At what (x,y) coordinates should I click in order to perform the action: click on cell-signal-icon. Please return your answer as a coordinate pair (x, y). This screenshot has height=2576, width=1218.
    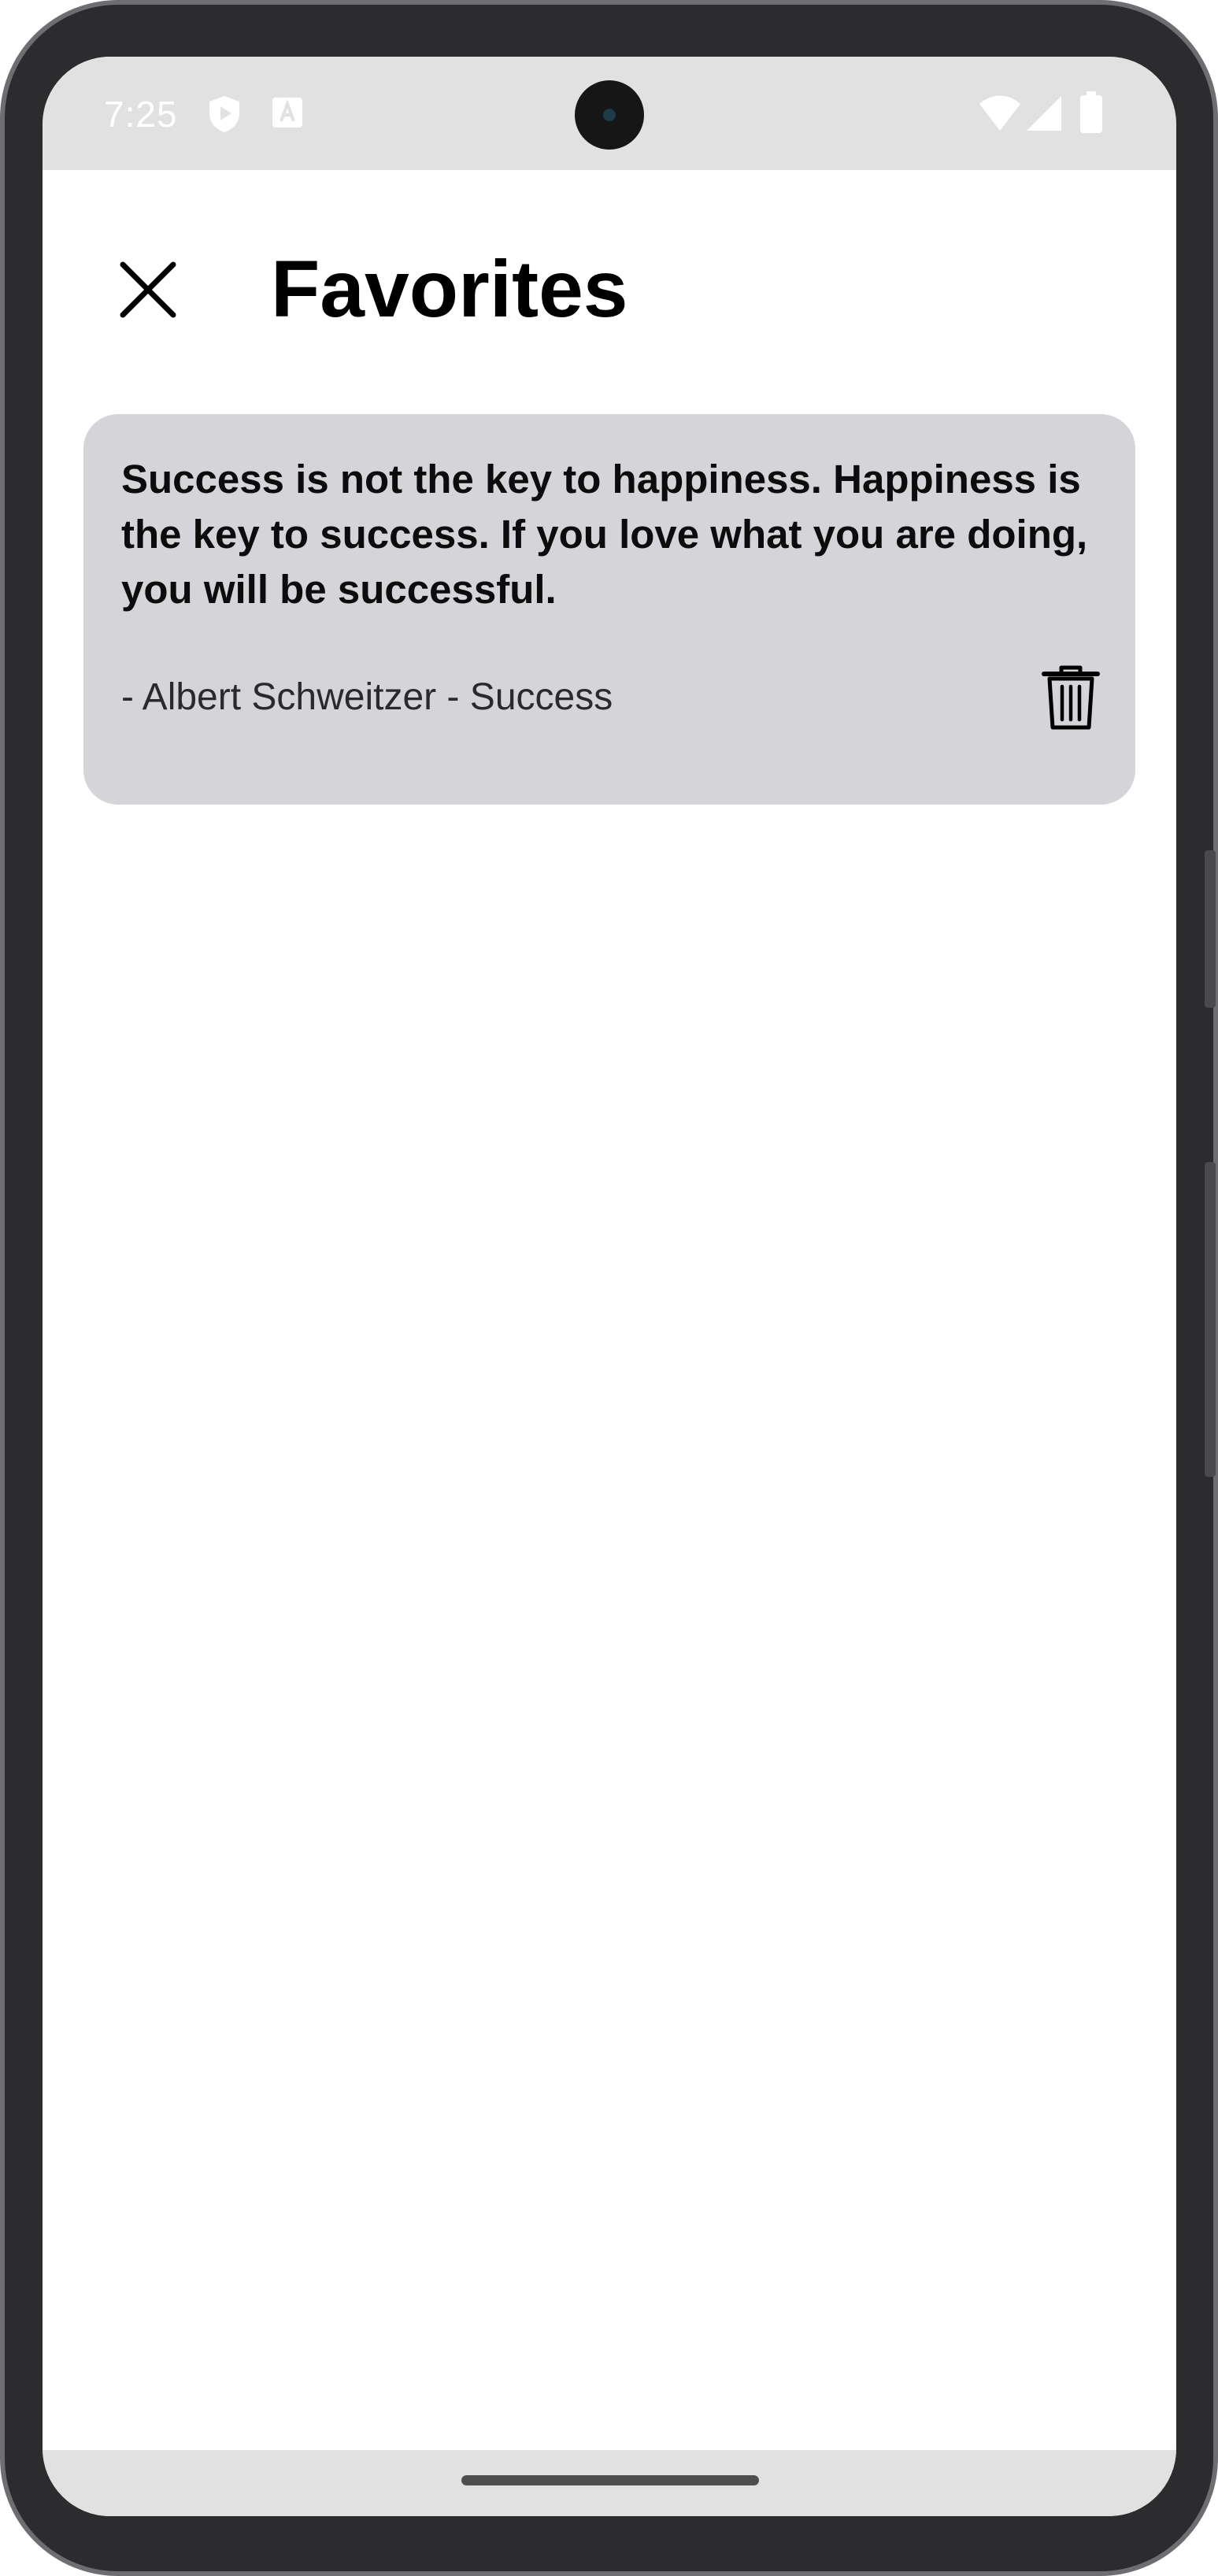
    Looking at the image, I should click on (1044, 115).